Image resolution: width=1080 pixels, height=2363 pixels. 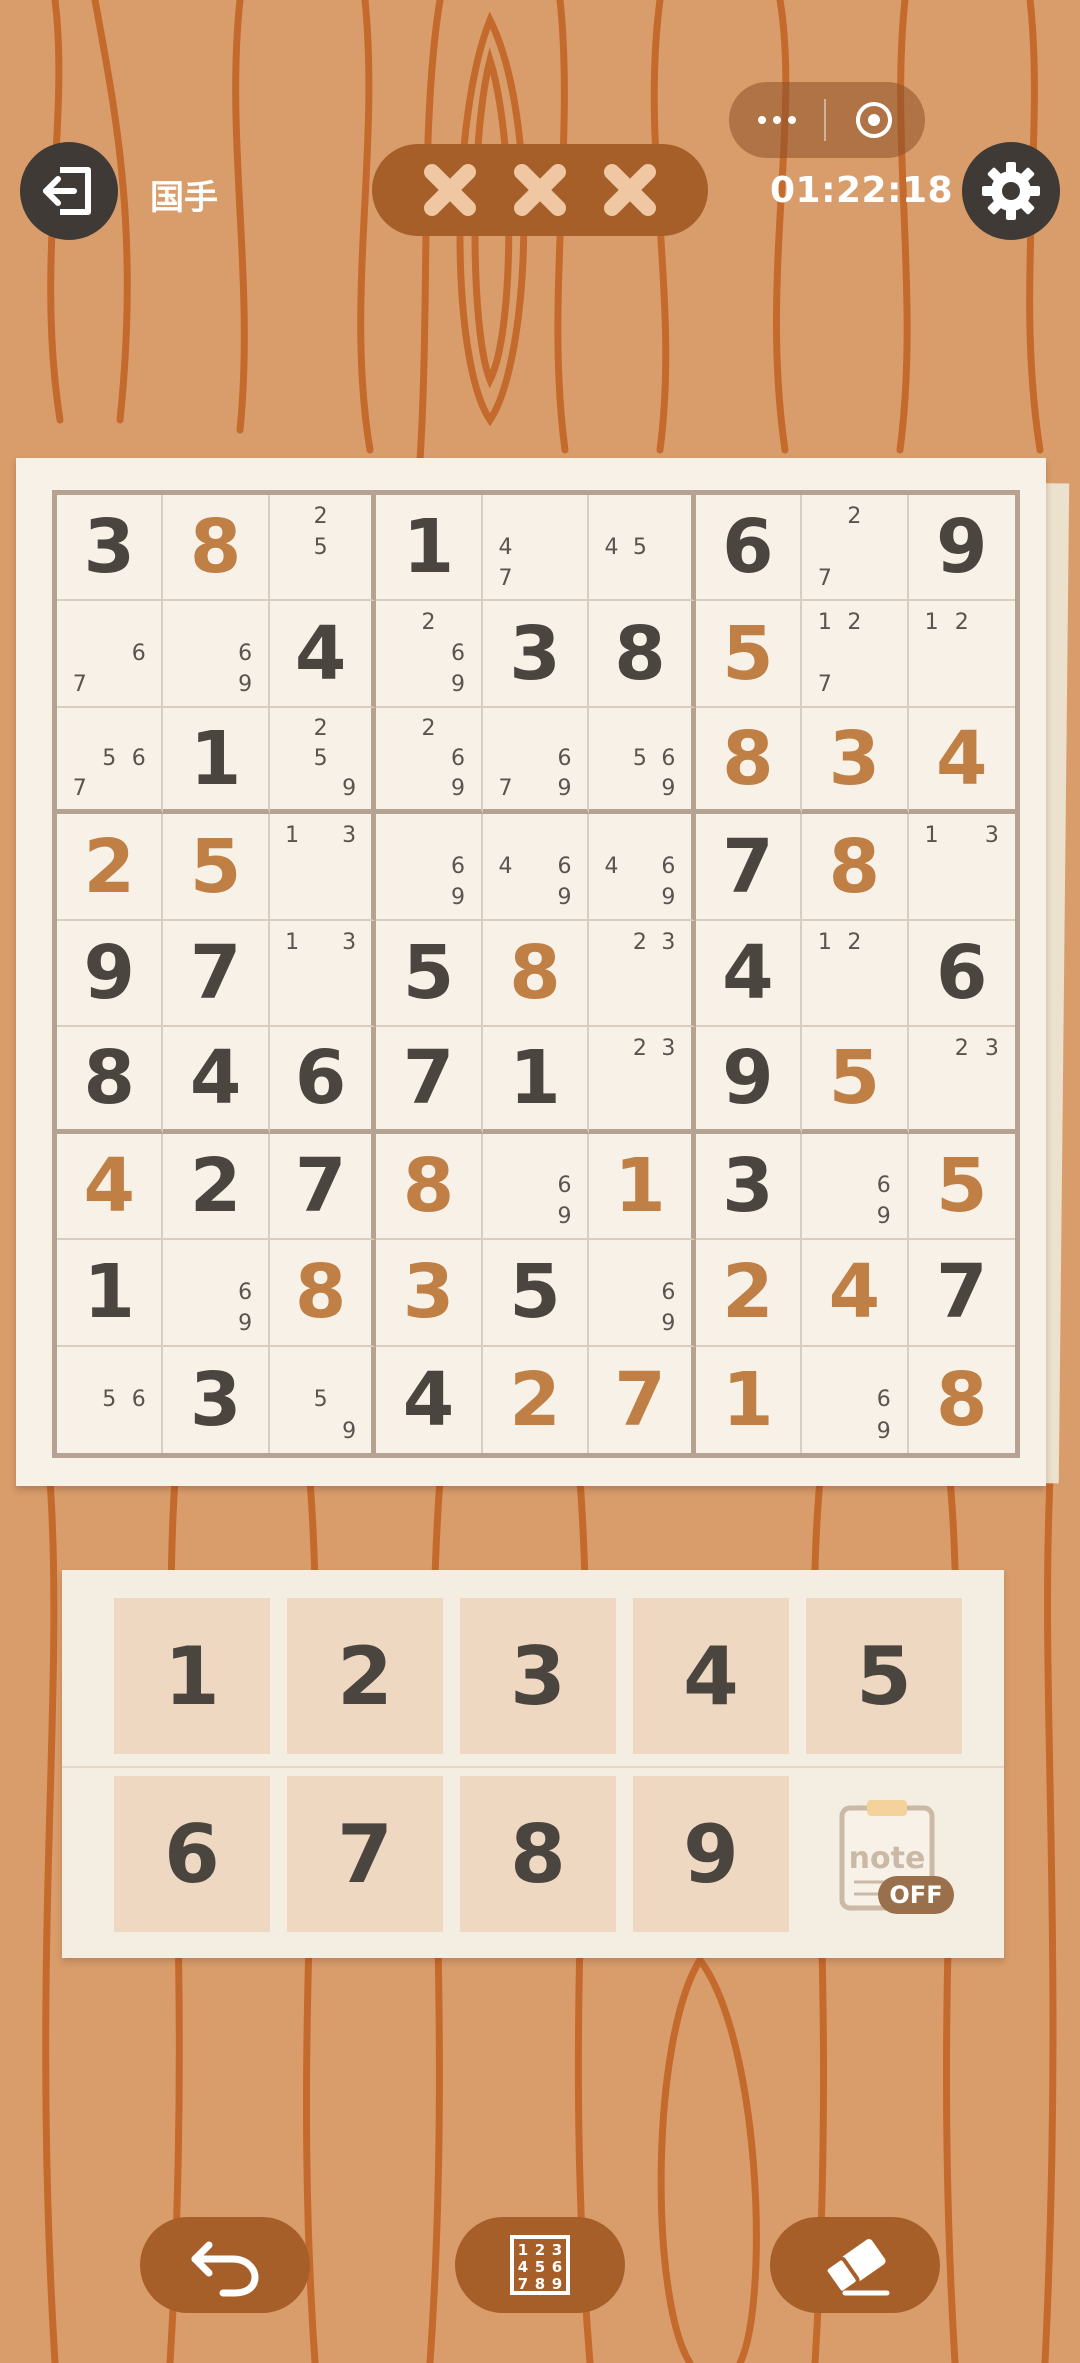 What do you see at coordinates (776, 120) in the screenshot?
I see `more-dots-icon` at bounding box center [776, 120].